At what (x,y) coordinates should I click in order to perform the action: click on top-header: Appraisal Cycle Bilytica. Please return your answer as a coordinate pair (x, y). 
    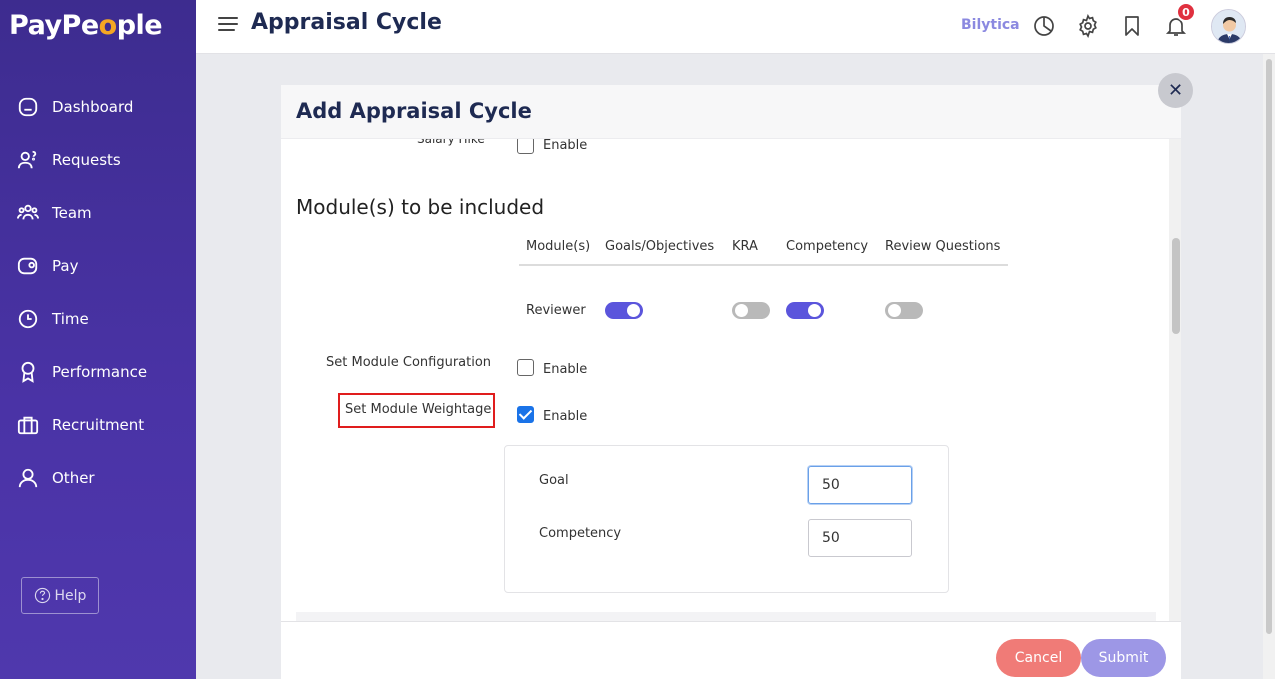
    Looking at the image, I should click on (735, 27).